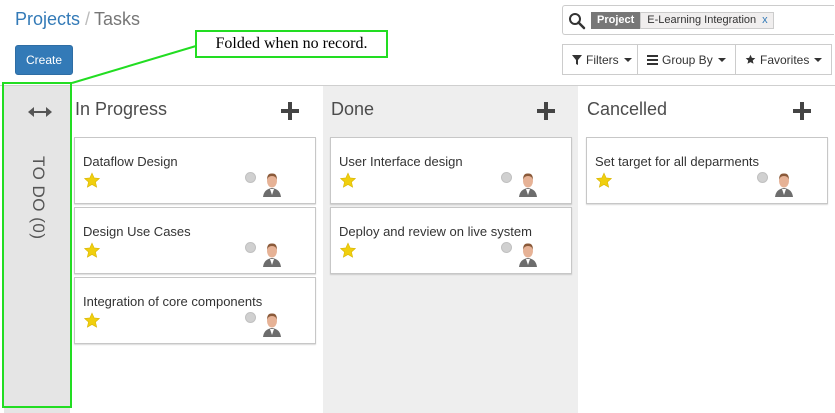 This screenshot has height=413, width=835. I want to click on task-card: Dataflow Design, so click(195, 170).